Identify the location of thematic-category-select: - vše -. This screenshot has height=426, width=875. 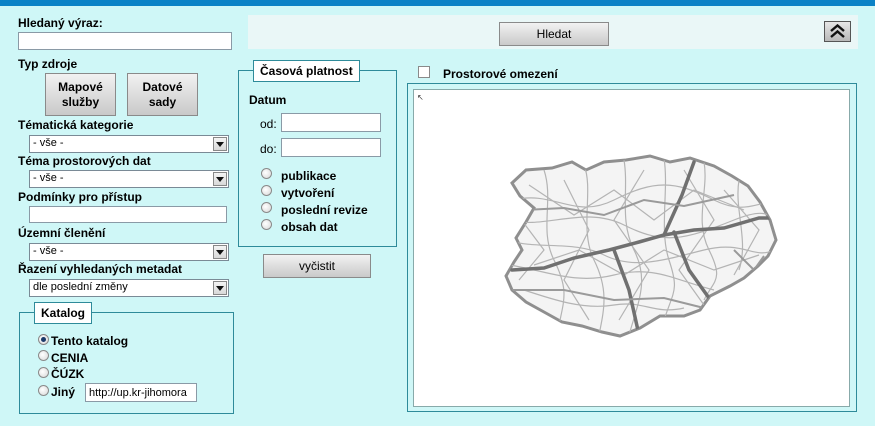
(129, 144).